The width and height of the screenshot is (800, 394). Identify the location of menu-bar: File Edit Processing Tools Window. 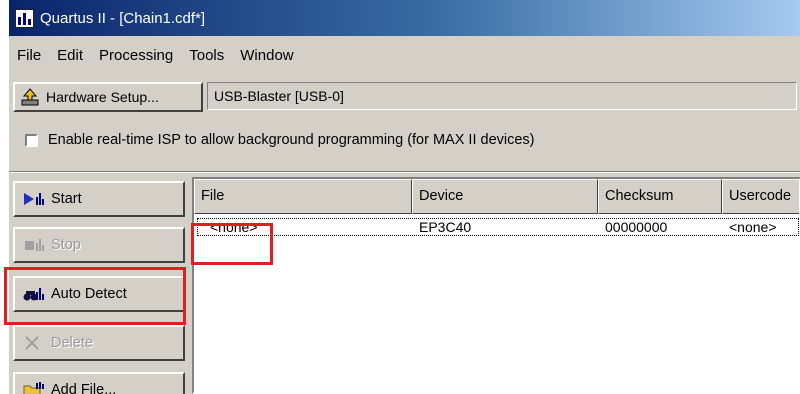
(404, 55).